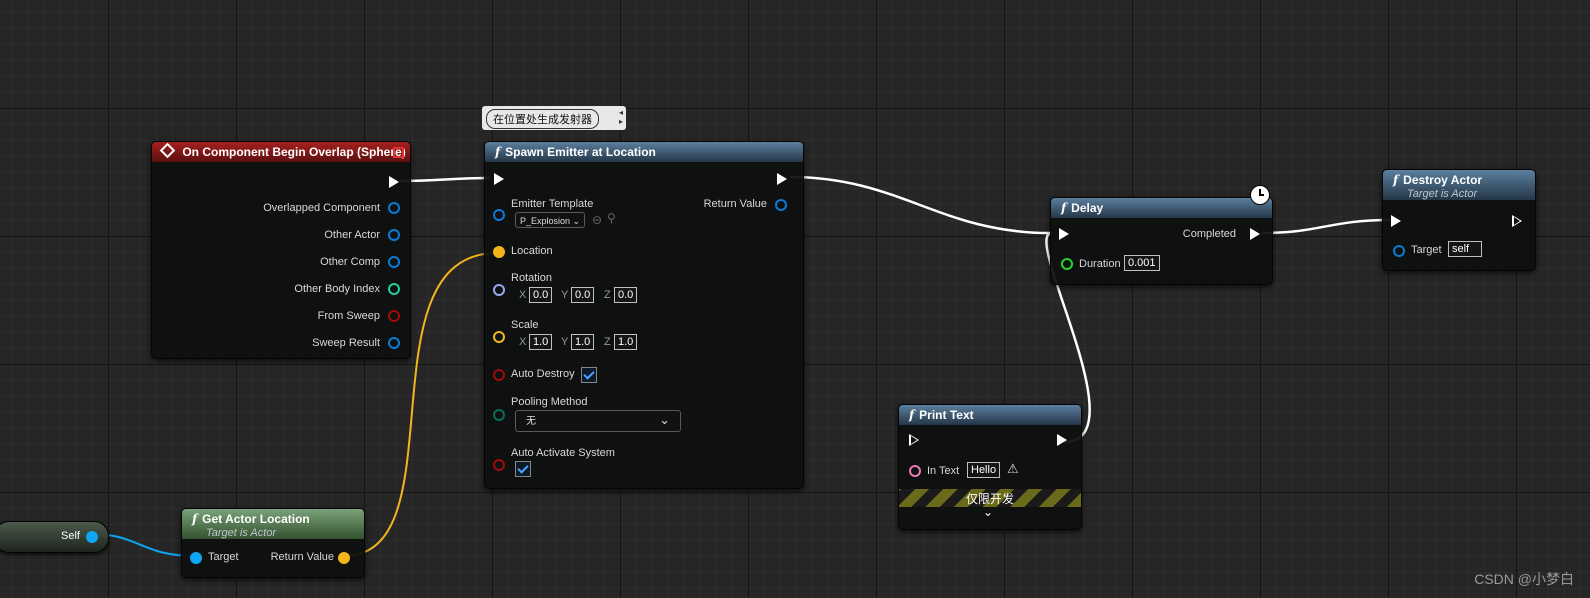  I want to click on other-comp-pin, so click(394, 262).